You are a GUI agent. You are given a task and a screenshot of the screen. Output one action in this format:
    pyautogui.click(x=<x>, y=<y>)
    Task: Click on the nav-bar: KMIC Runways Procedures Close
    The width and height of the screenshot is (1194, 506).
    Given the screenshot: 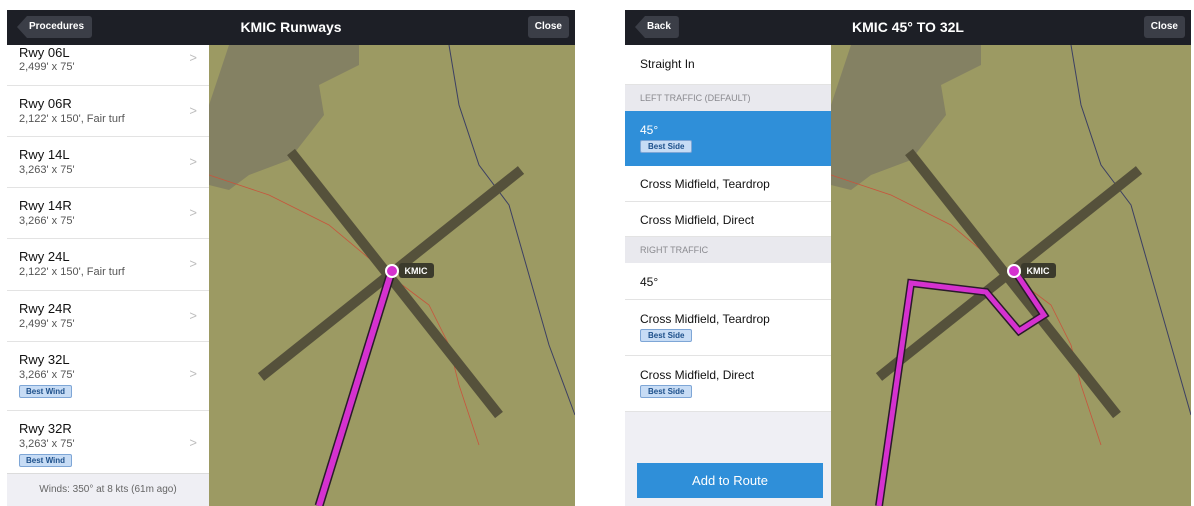 What is the action you would take?
    pyautogui.click(x=291, y=27)
    